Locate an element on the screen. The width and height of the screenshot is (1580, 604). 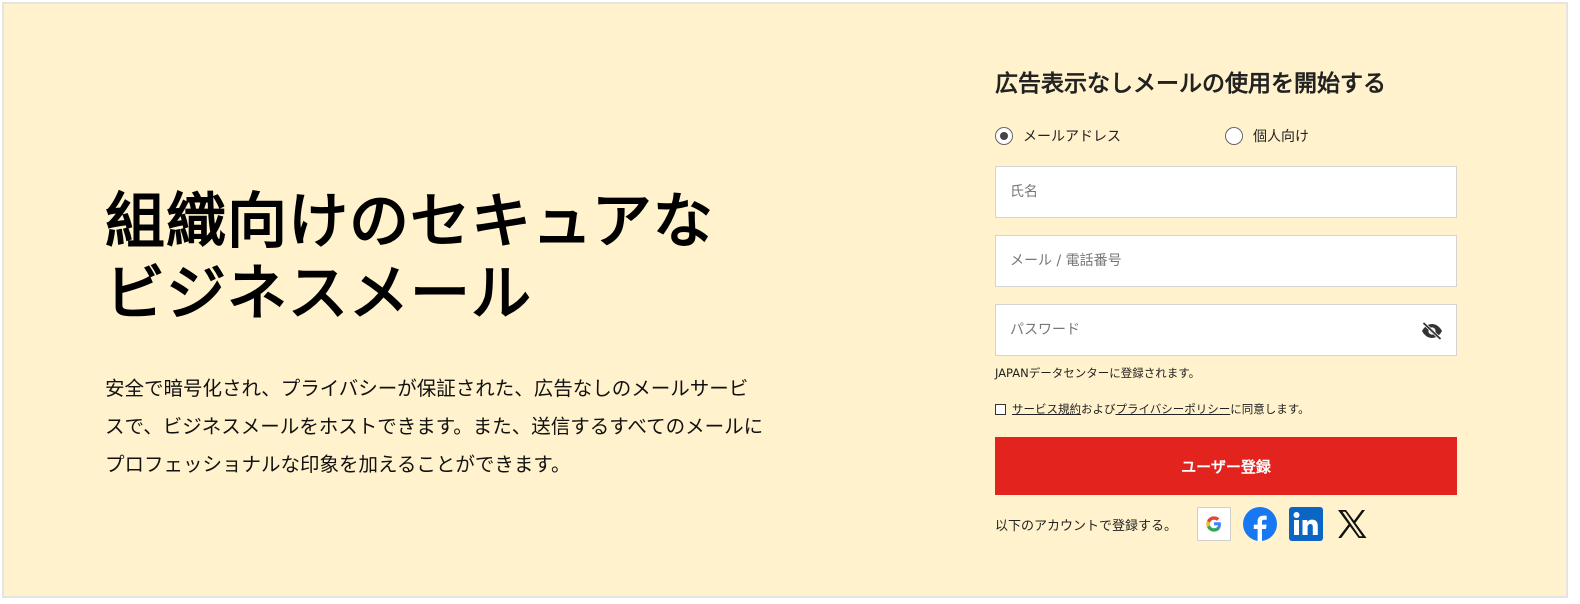
password-field-wrapper is located at coordinates (1226, 330).